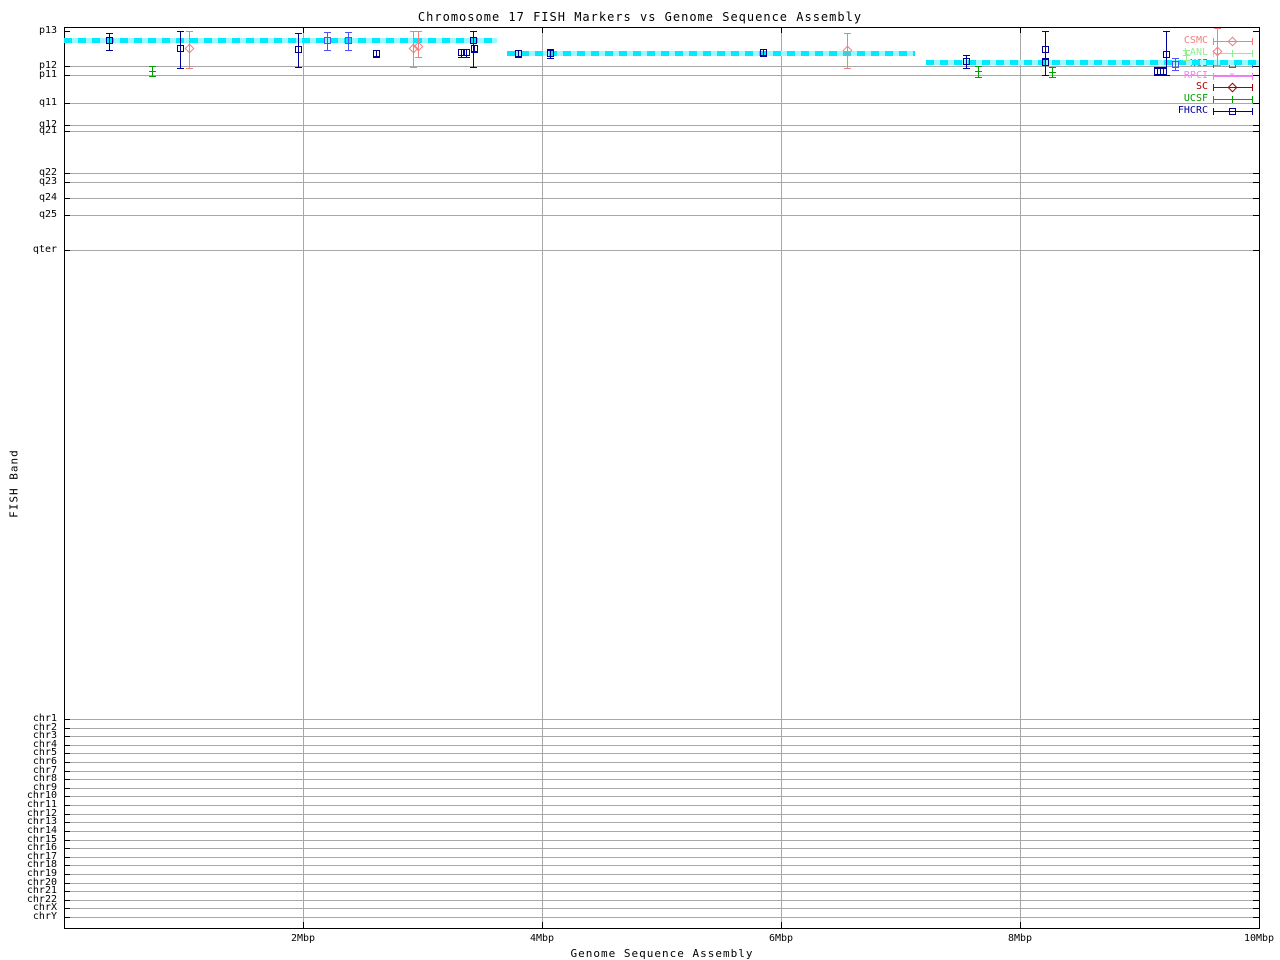  I want to click on errorbar-line-fhcrc, so click(1045, 44).